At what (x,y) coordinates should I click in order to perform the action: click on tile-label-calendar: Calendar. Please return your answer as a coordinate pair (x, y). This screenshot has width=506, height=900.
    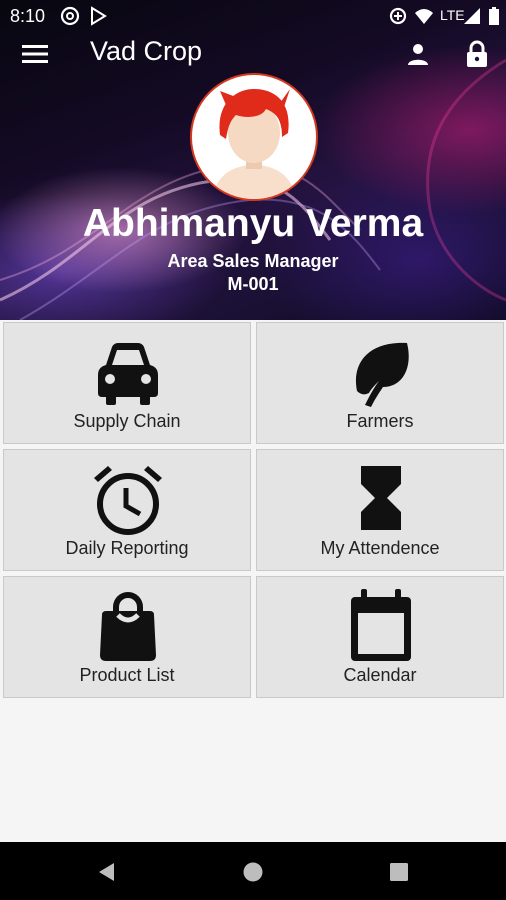
    Looking at the image, I should click on (380, 675).